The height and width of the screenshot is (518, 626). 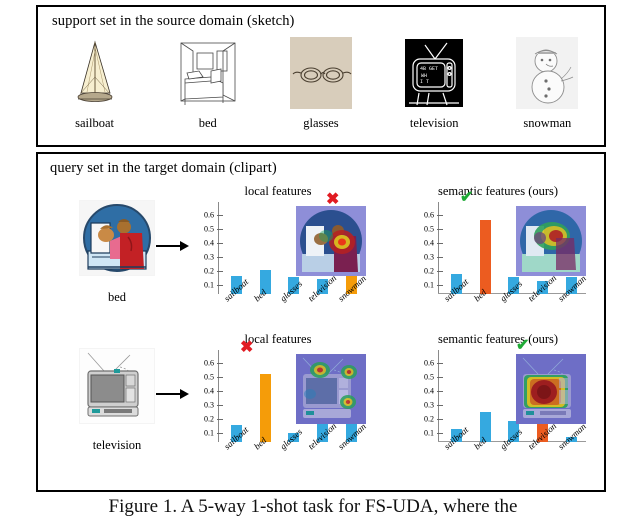 I want to click on query-thumb-block-television: television, so click(x=117, y=400).